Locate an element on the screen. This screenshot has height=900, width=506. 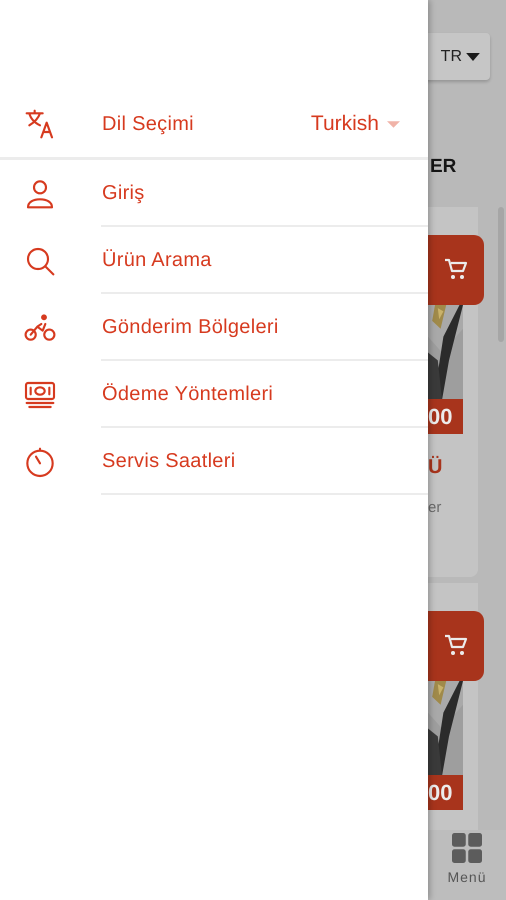
language-label: Dil Seçimi is located at coordinates (148, 124).